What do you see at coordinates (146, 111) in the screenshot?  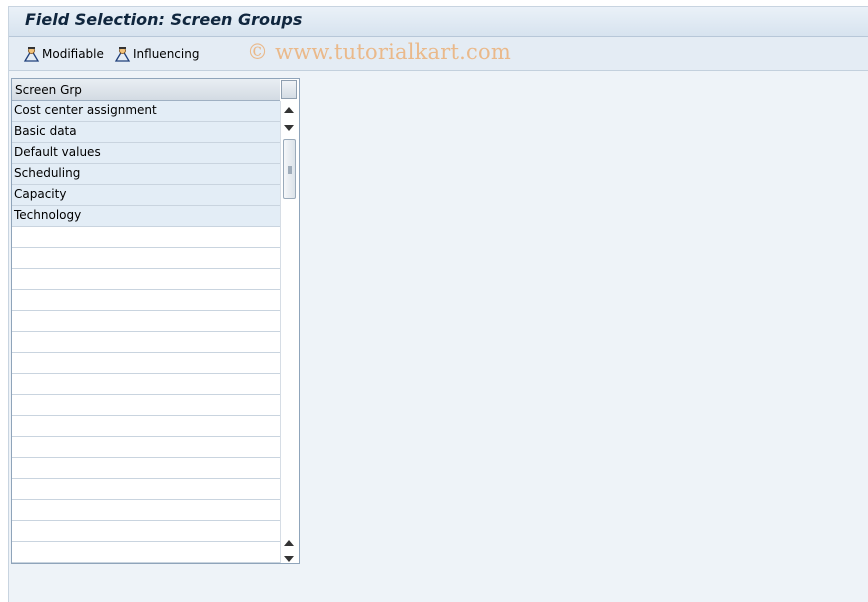 I see `table-row: Cost center assignment` at bounding box center [146, 111].